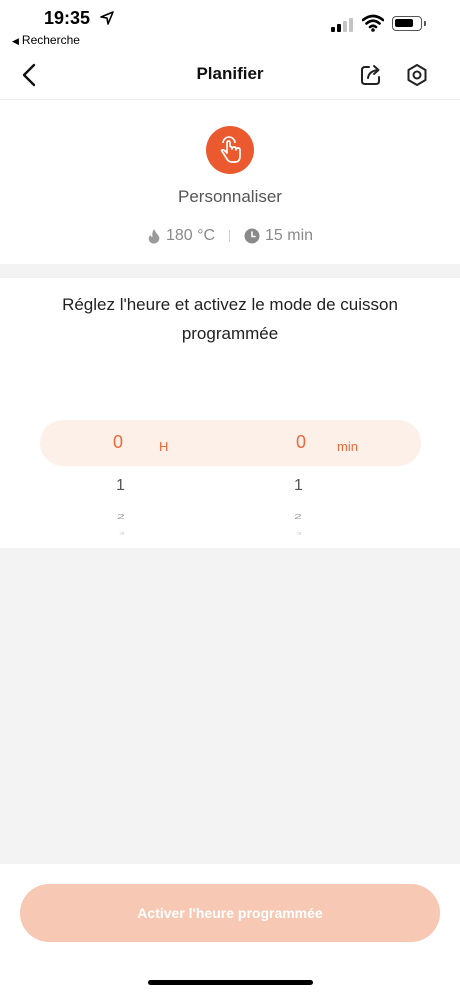 This screenshot has width=460, height=995. I want to click on activate-schedule-button: Activer l'heure programmée, so click(230, 913).